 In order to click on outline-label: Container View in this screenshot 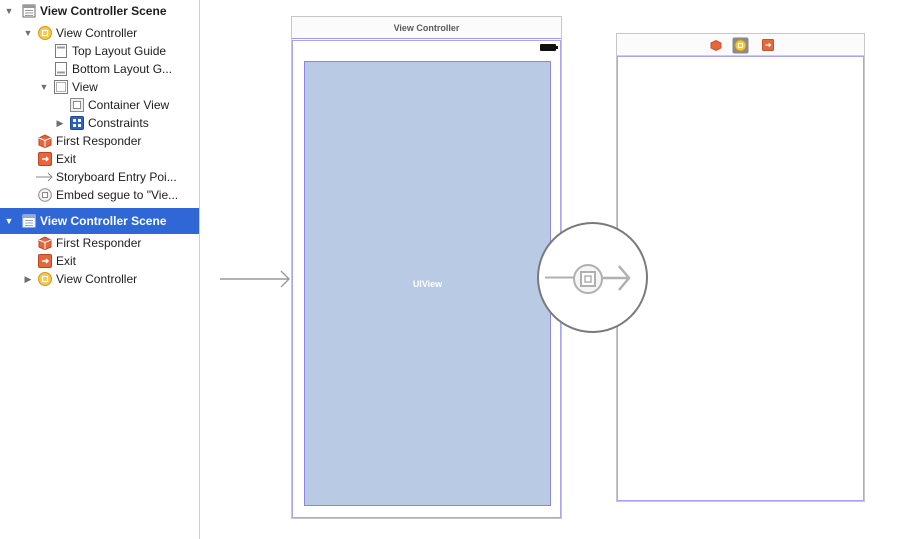, I will do `click(129, 105)`.